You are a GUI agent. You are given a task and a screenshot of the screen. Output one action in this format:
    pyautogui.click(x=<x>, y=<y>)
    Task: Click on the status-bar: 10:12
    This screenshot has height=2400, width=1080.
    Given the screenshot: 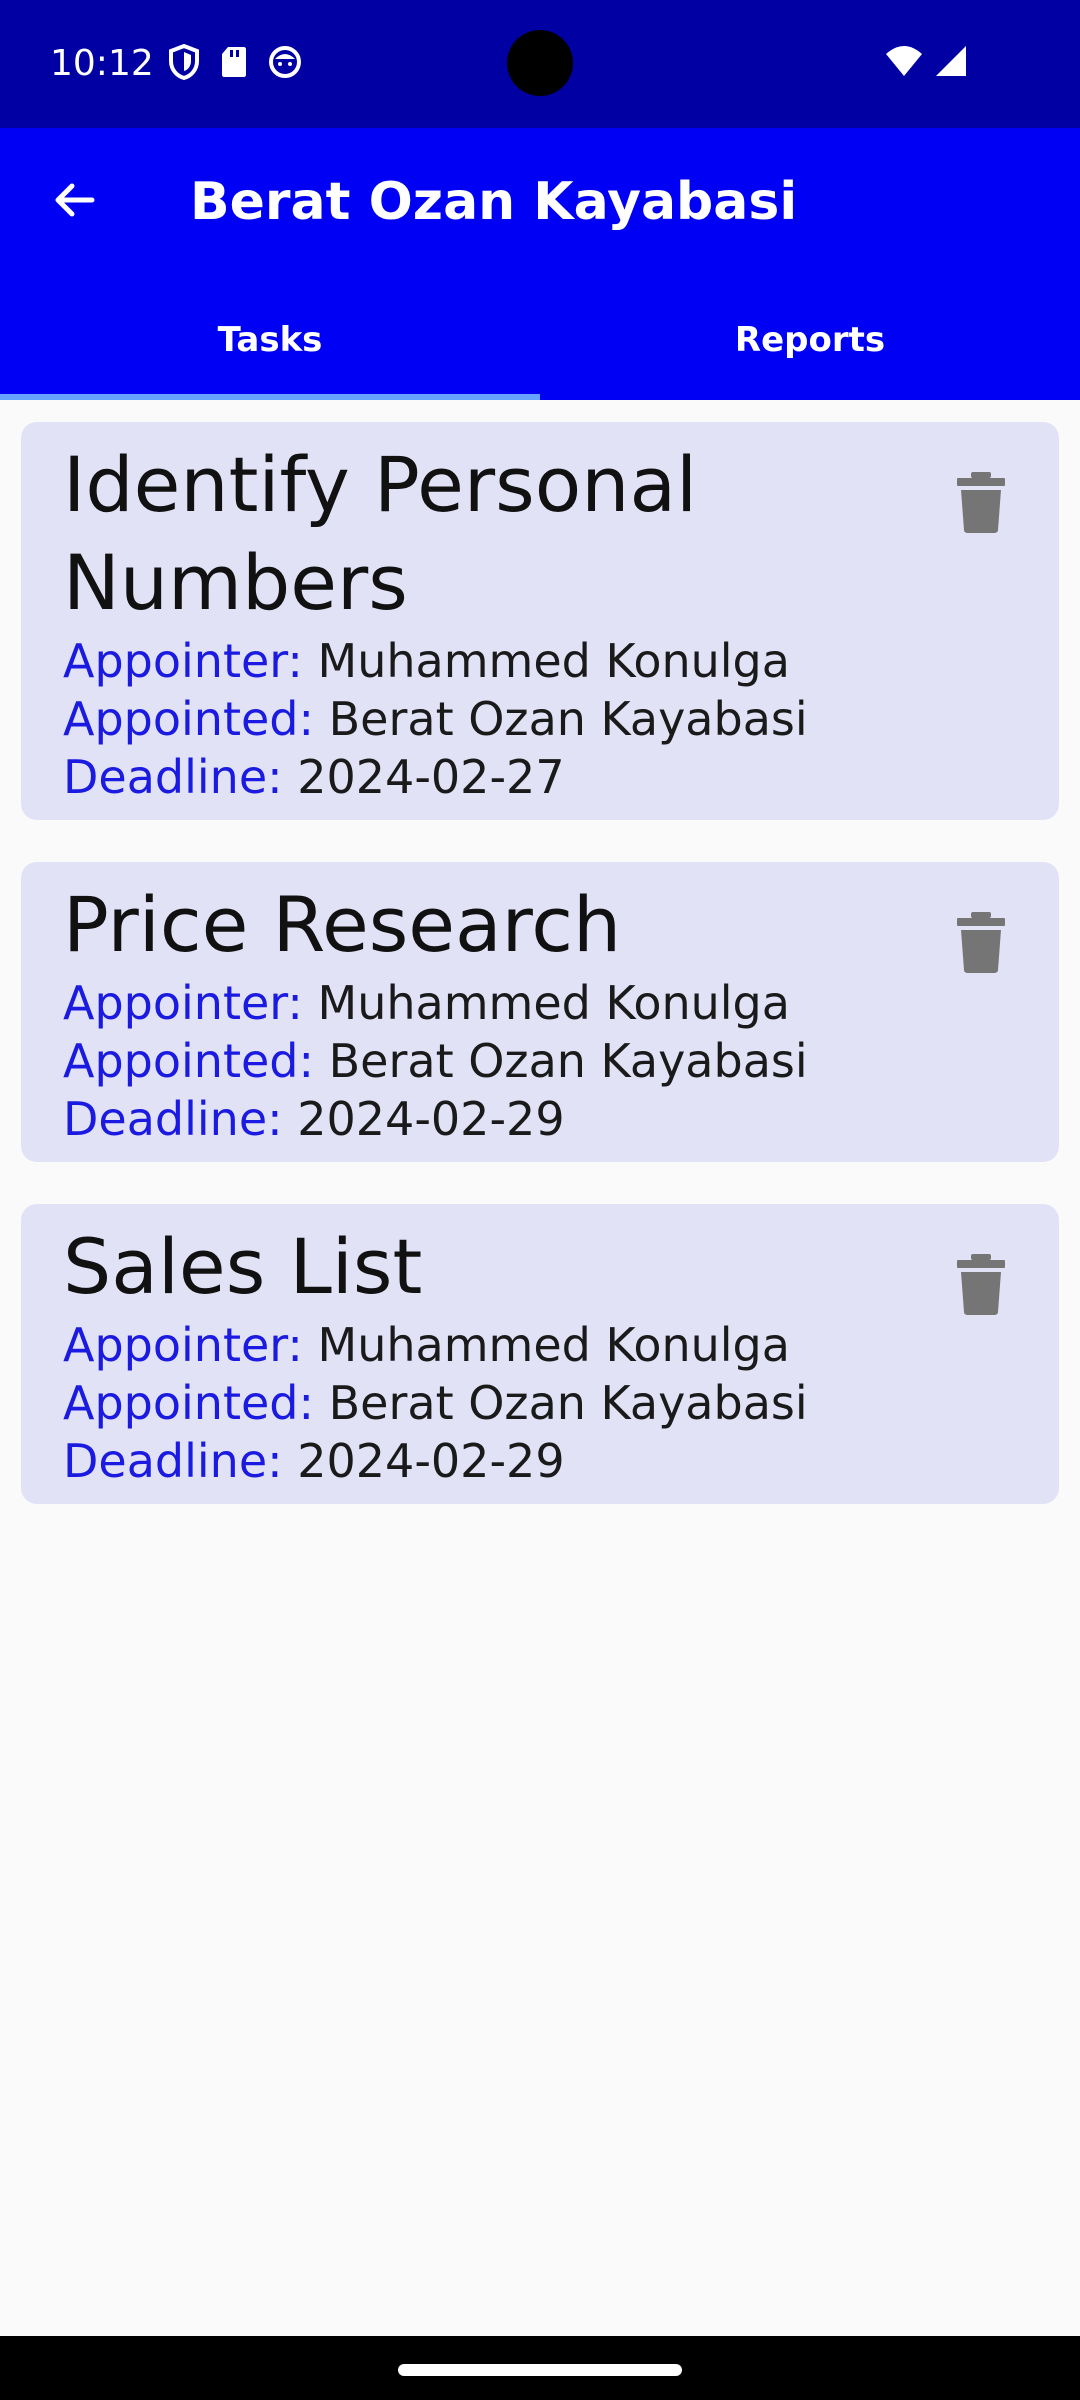 What is the action you would take?
    pyautogui.click(x=540, y=64)
    